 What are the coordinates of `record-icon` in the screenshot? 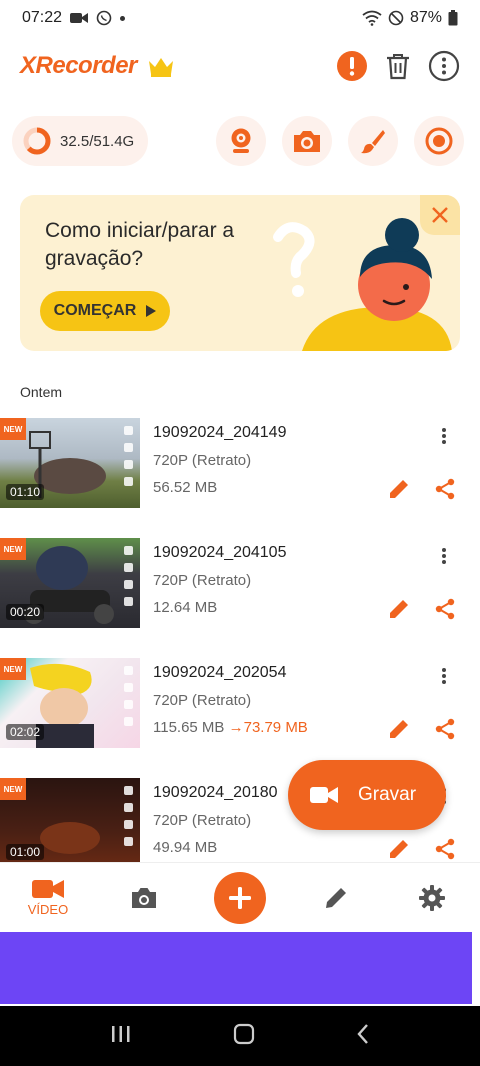 It's located at (439, 141).